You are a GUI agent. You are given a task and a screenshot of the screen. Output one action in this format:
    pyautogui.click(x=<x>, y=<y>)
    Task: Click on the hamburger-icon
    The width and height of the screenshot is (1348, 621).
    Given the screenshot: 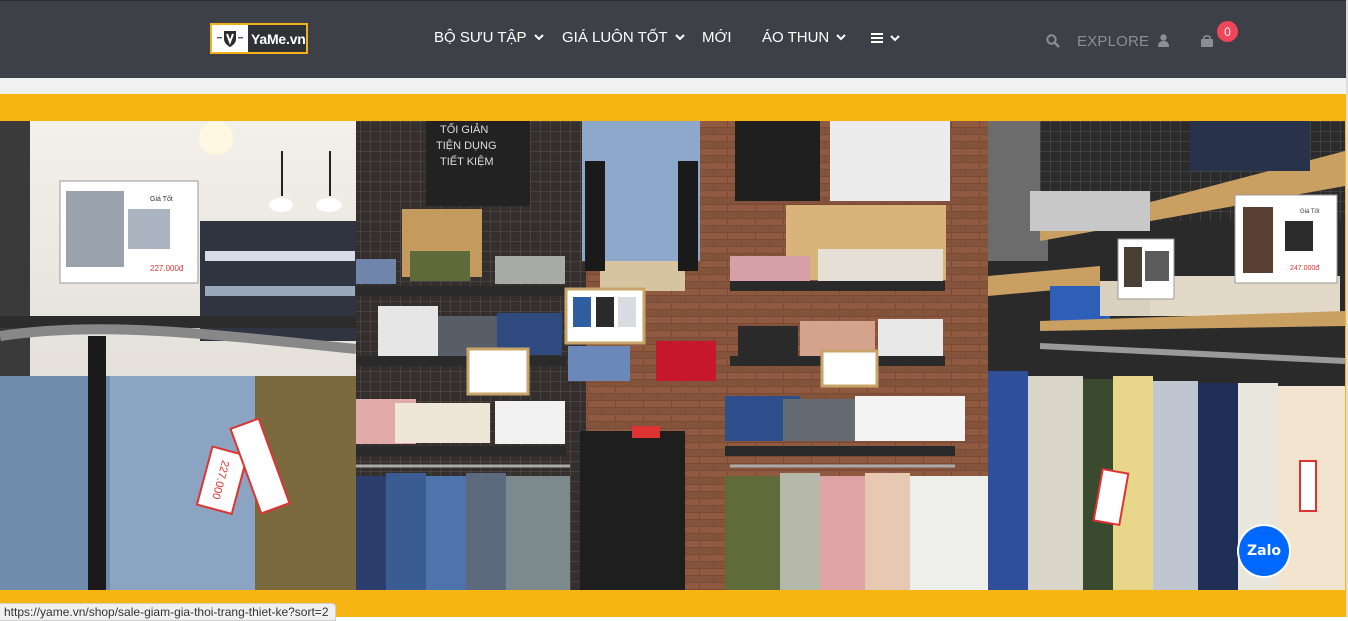 What is the action you would take?
    pyautogui.click(x=877, y=38)
    